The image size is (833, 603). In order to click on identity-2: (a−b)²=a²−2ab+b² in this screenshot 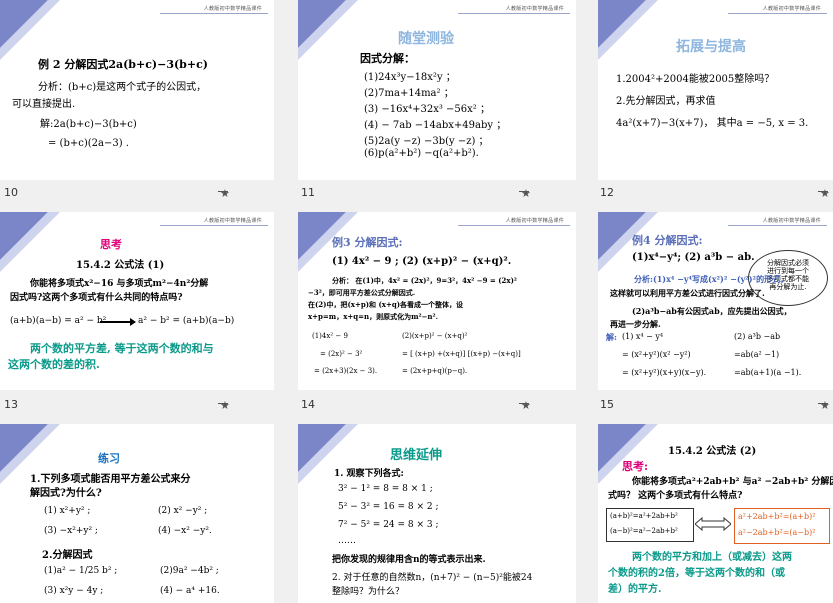, I will do `click(644, 531)`.